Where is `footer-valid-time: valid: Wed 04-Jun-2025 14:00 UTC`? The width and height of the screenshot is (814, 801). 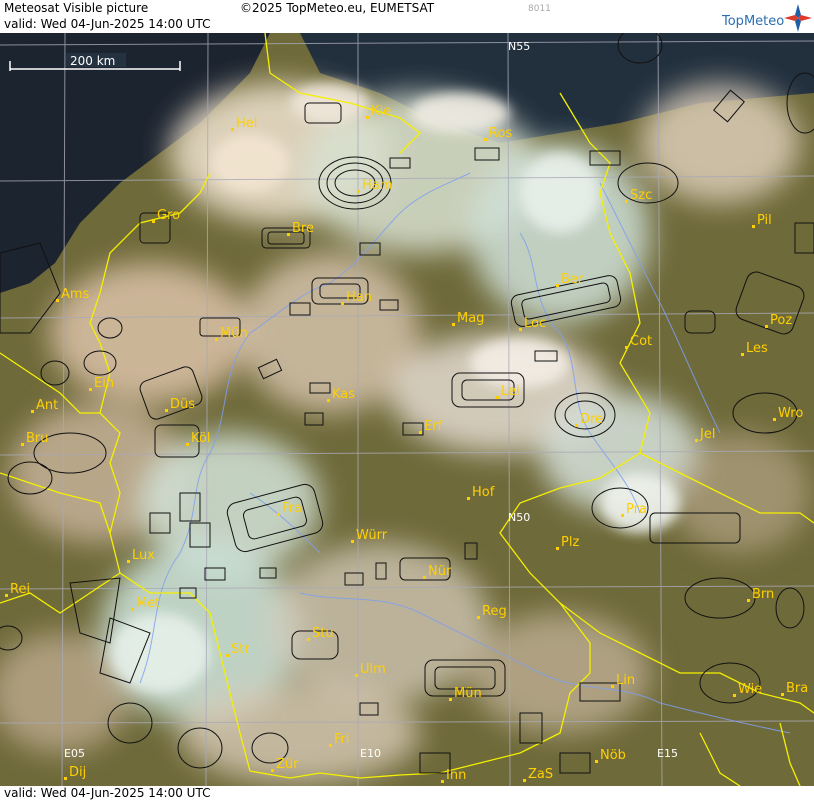
footer-valid-time: valid: Wed 04-Jun-2025 14:00 UTC is located at coordinates (107, 793).